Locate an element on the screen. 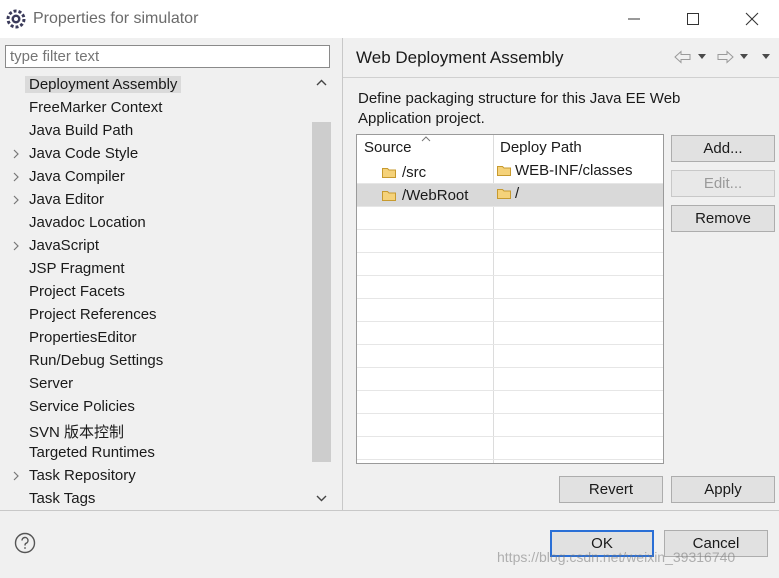 Image resolution: width=779 pixels, height=578 pixels. maximize-icon is located at coordinates (693, 19).